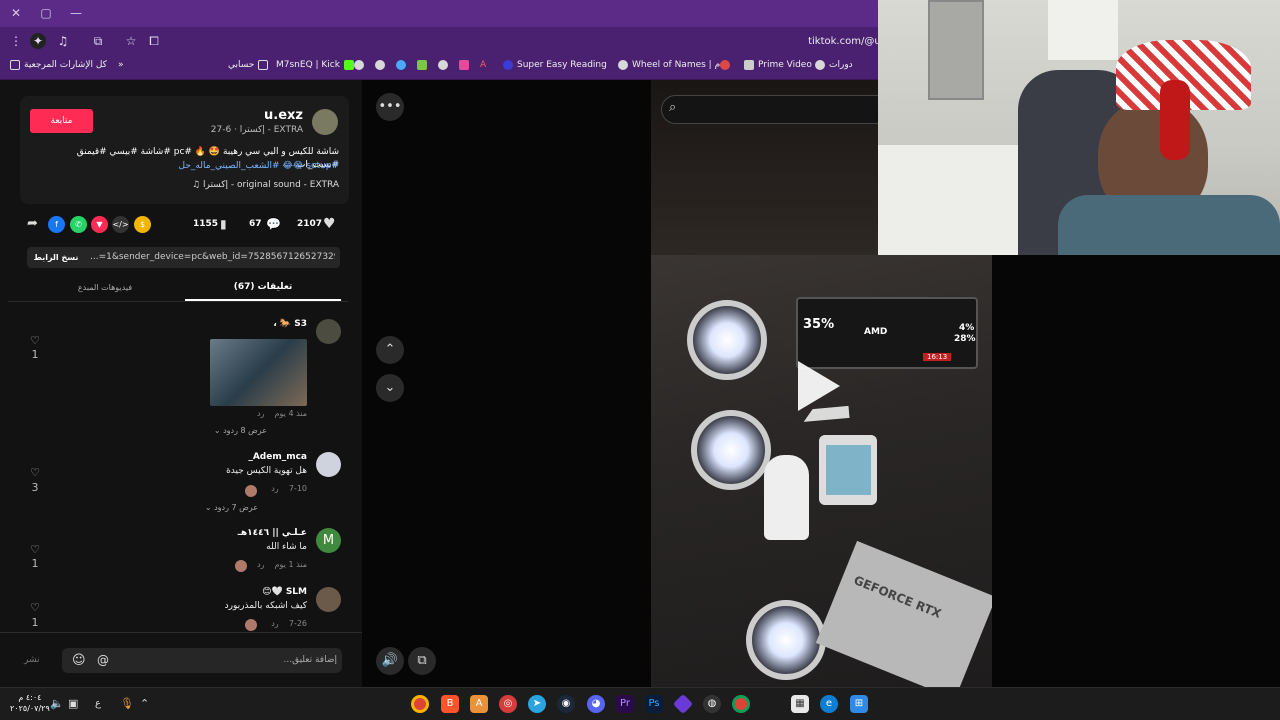 The width and height of the screenshot is (1280, 720). I want to click on coin-icon: $, so click(142, 224).